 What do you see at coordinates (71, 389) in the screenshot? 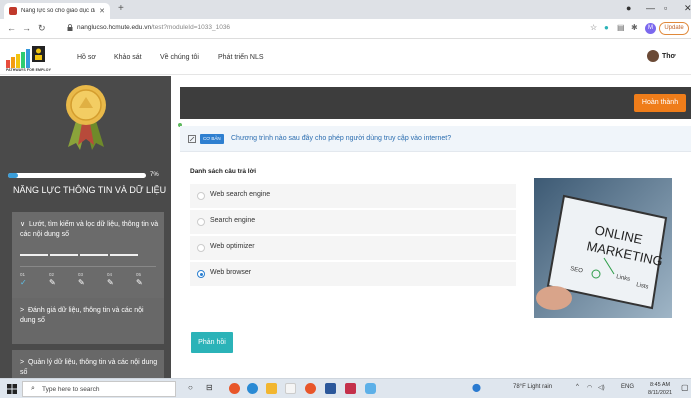
I see `search-placeholder: Type here to search` at bounding box center [71, 389].